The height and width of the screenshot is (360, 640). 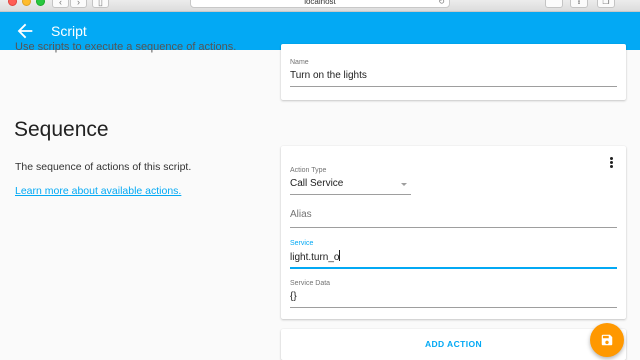 What do you see at coordinates (302, 243) in the screenshot?
I see `service-label: Service` at bounding box center [302, 243].